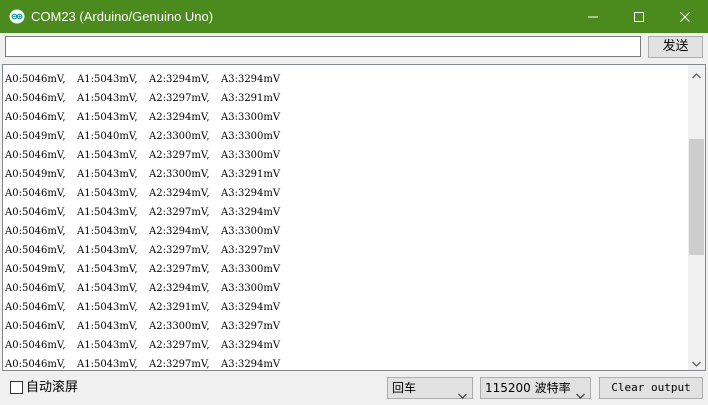 This screenshot has height=405, width=708. I want to click on output-line: A0:5046mV, A1:5043mV, A2:3294mV, A3:3294mV, so click(345, 193).